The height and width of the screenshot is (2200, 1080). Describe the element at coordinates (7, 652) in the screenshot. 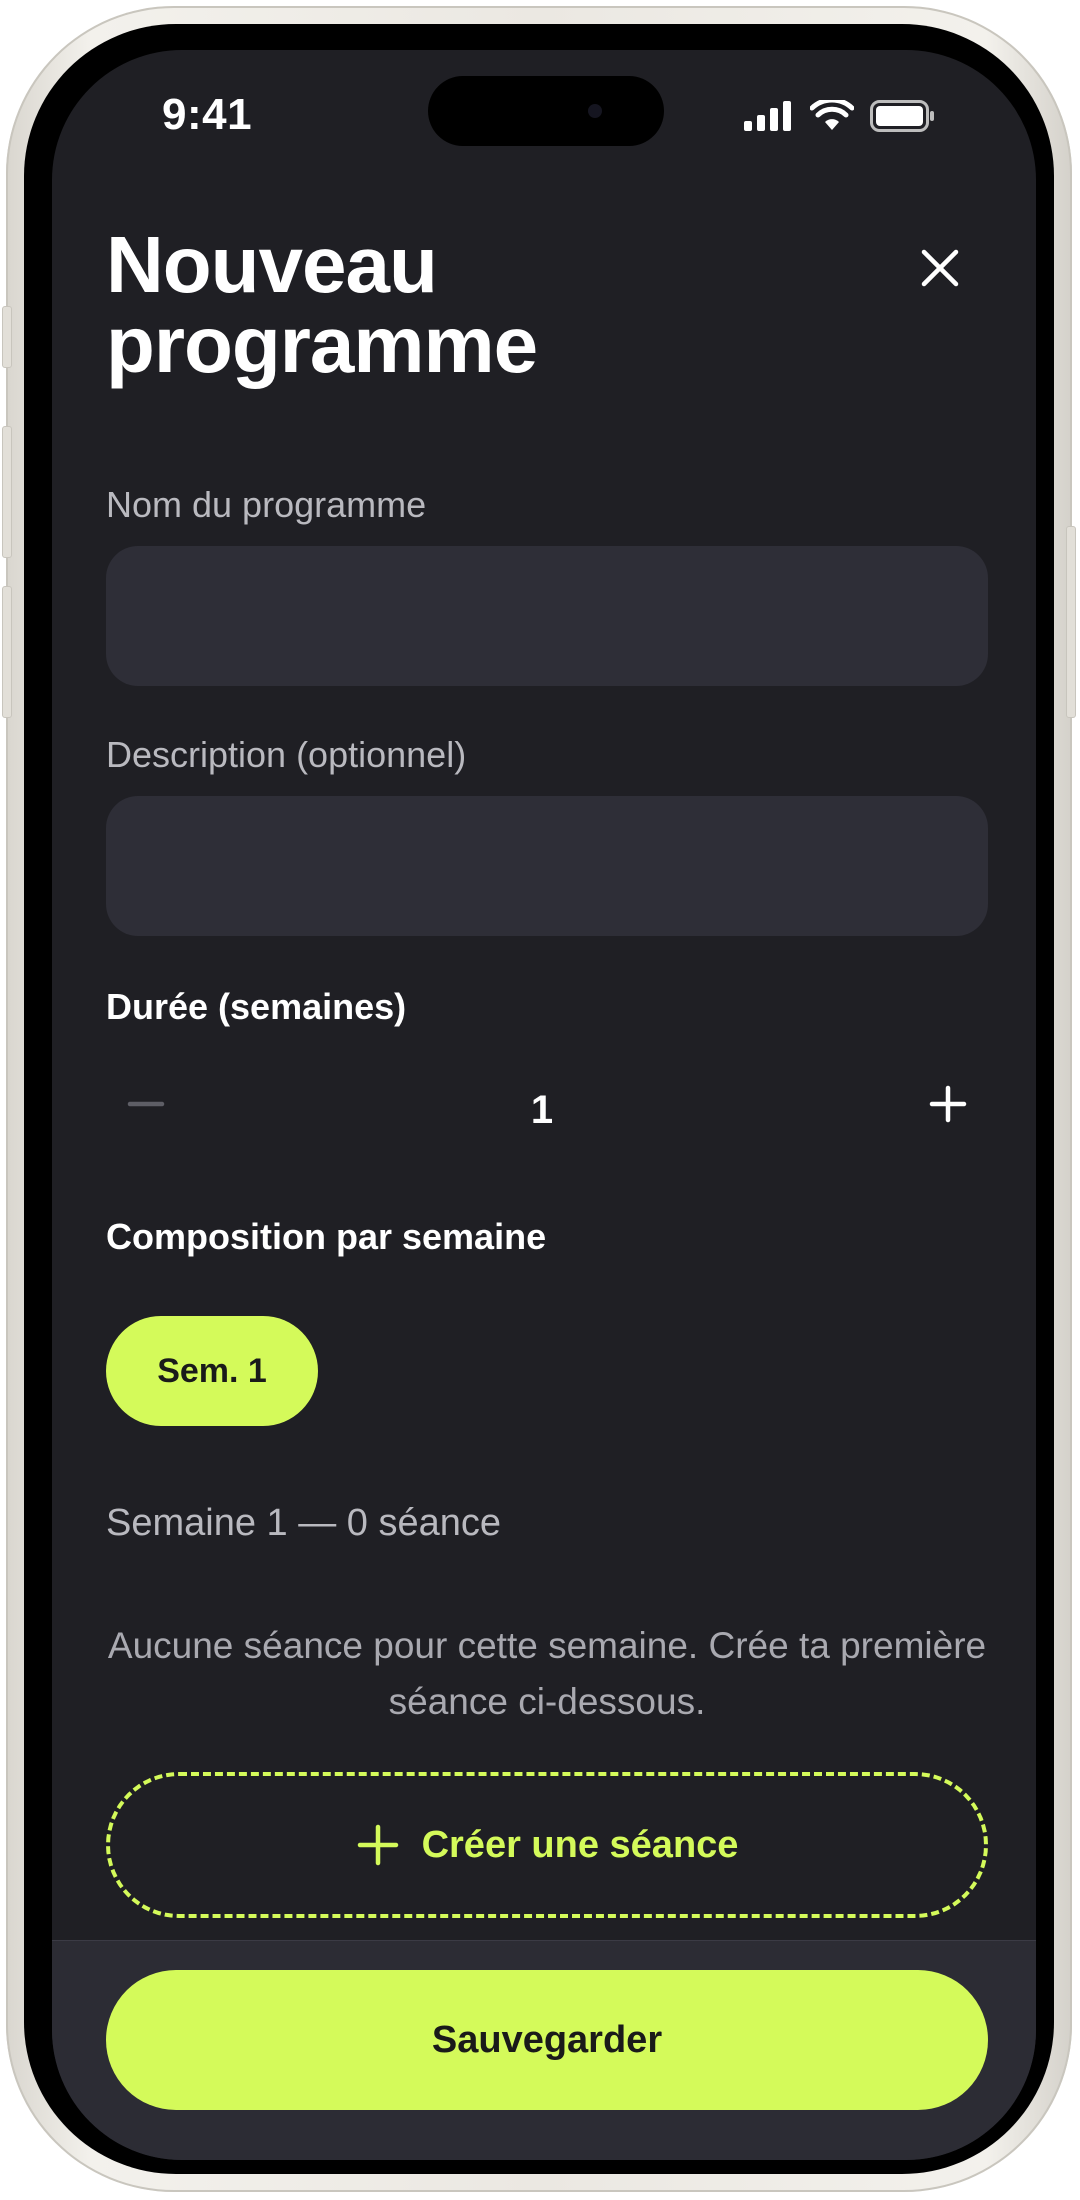

I see `volume-down-button` at that location.